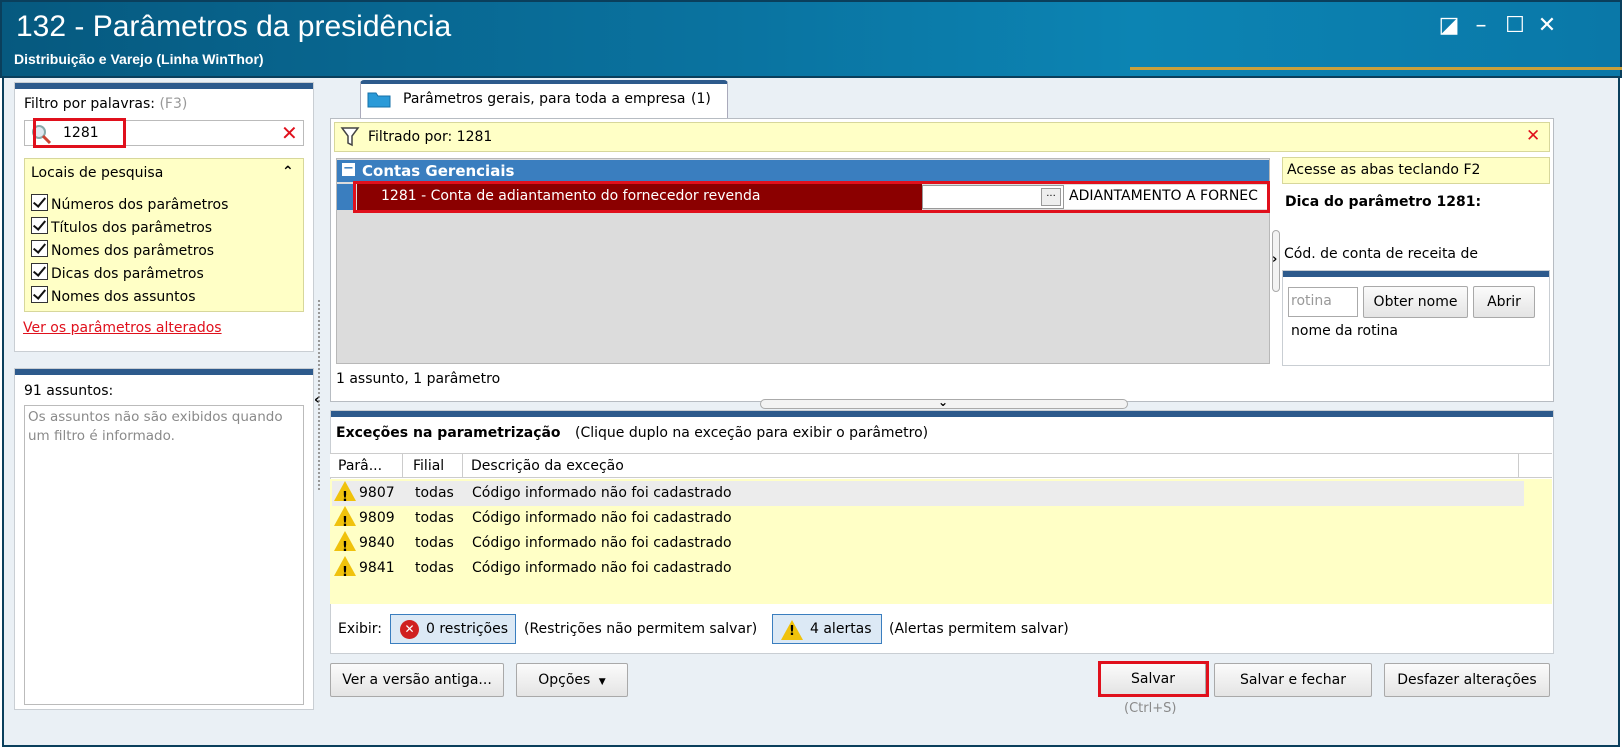  What do you see at coordinates (1323, 302) in the screenshot?
I see `rotina-input: rotina` at bounding box center [1323, 302].